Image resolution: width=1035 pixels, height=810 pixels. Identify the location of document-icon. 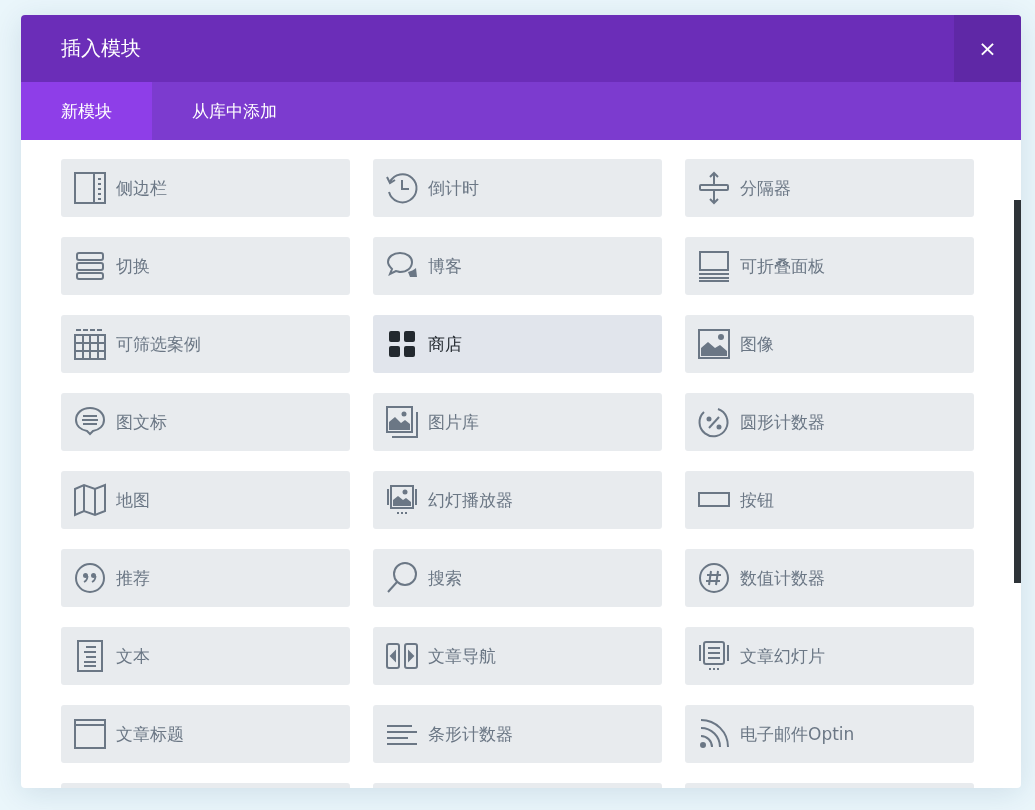
(90, 656).